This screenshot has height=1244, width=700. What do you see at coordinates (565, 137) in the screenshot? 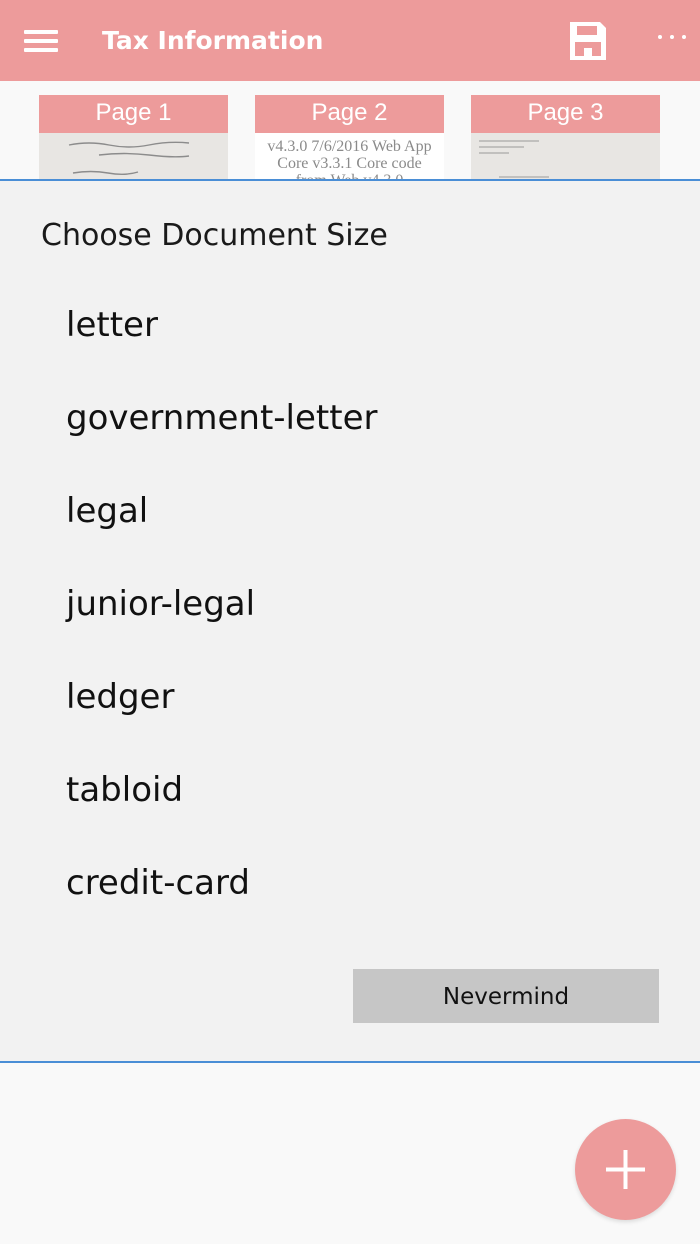
I see `page-thumbnail-3: Page 3` at bounding box center [565, 137].